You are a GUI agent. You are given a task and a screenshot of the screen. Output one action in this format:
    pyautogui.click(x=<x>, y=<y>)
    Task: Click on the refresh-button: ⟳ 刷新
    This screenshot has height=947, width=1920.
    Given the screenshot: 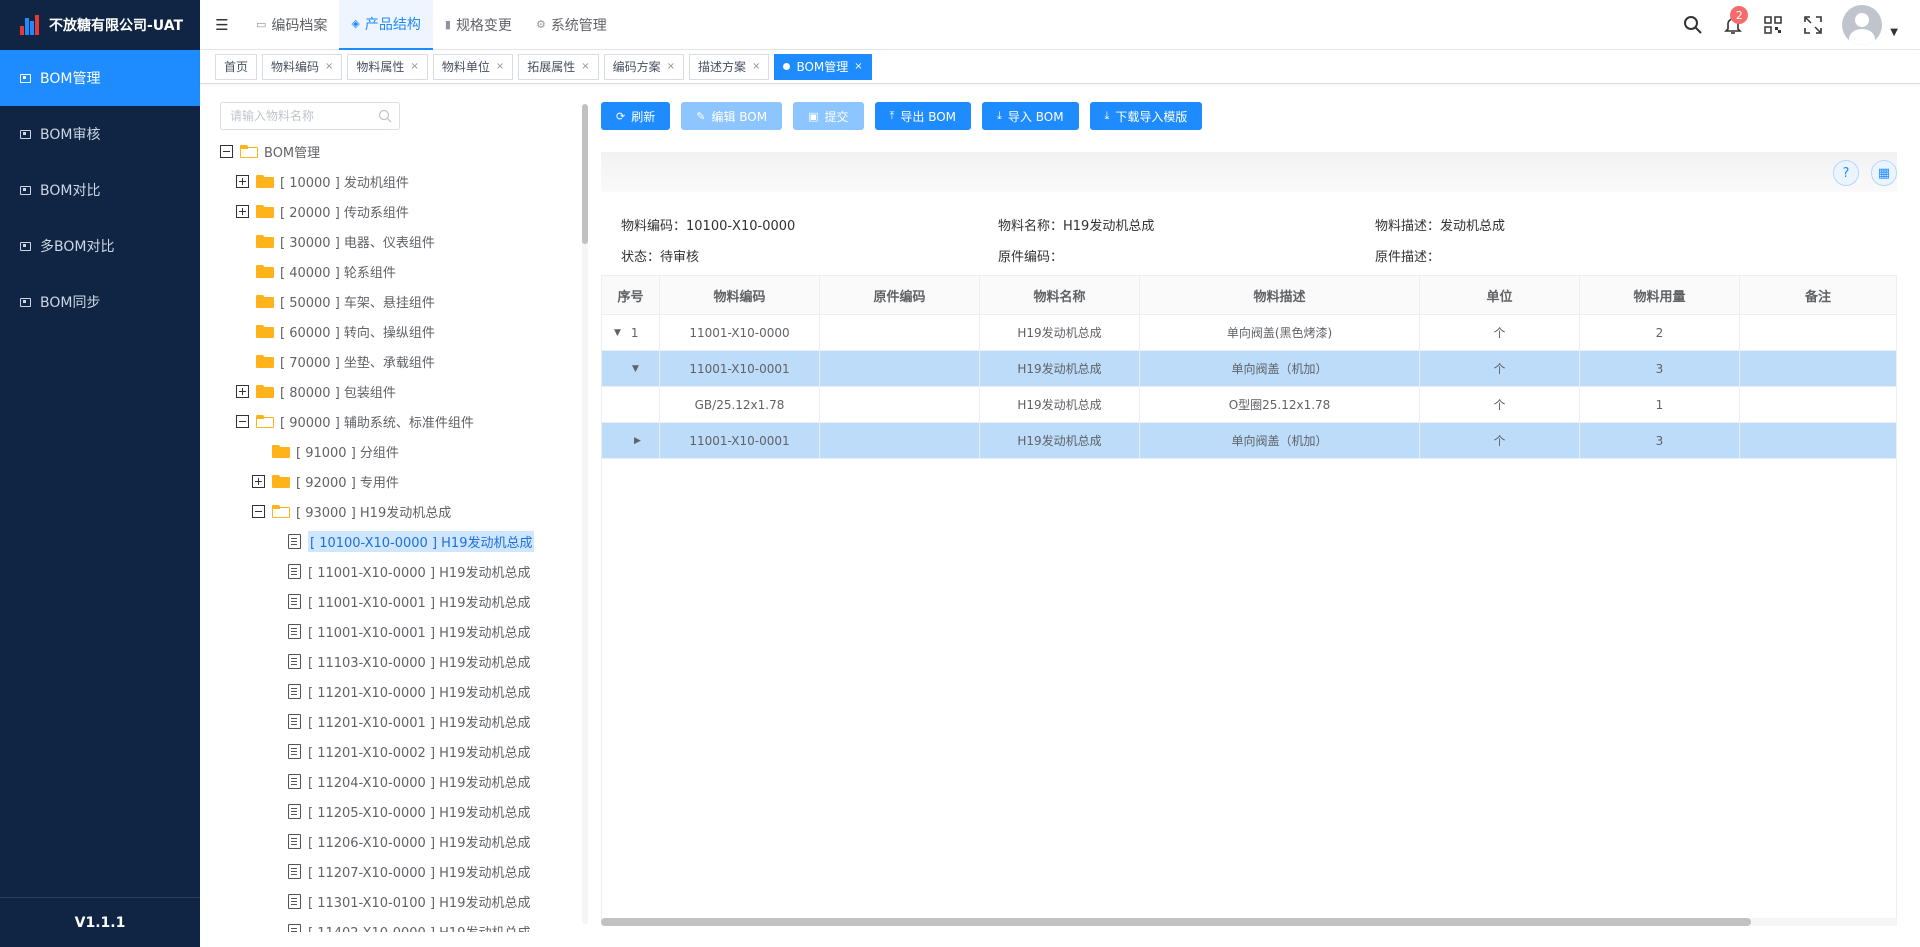 What is the action you would take?
    pyautogui.click(x=636, y=116)
    